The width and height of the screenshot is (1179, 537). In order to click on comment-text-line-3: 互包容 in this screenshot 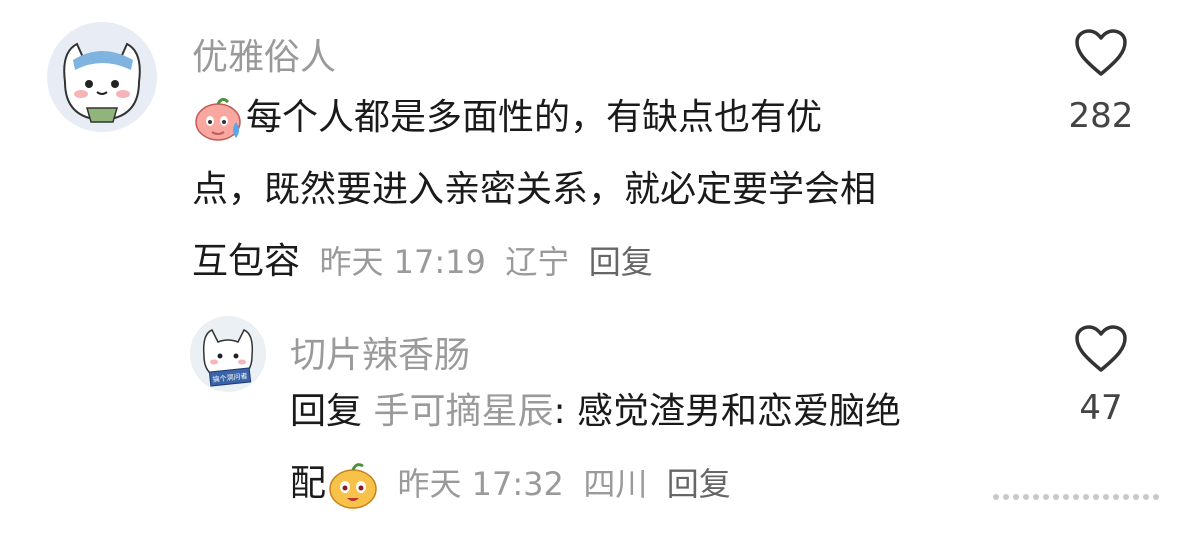, I will do `click(246, 261)`.